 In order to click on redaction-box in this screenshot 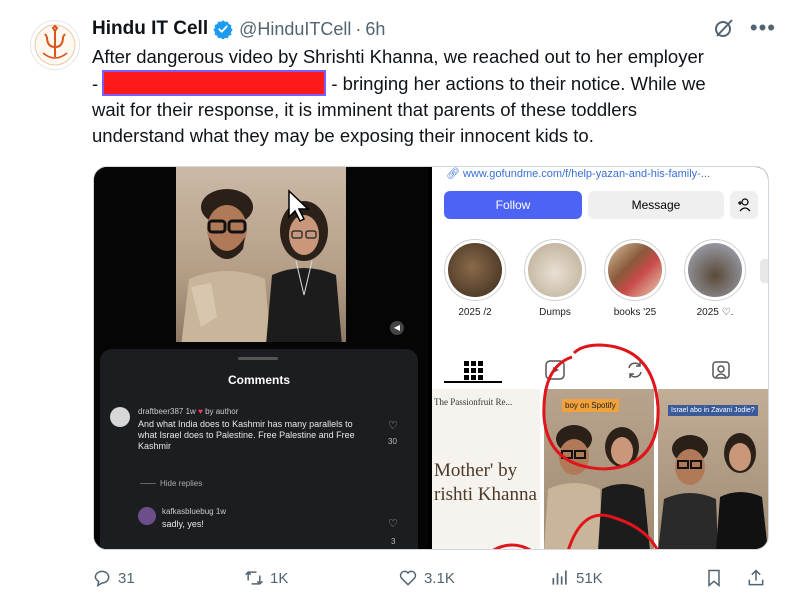, I will do `click(214, 83)`.